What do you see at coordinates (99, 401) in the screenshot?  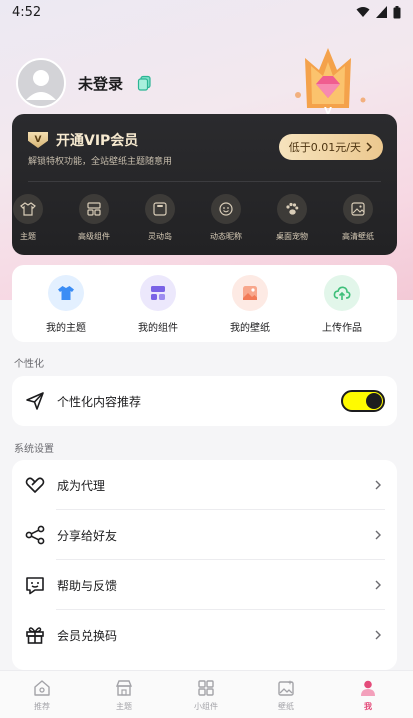 I see `row-label: 个性化内容推荐` at bounding box center [99, 401].